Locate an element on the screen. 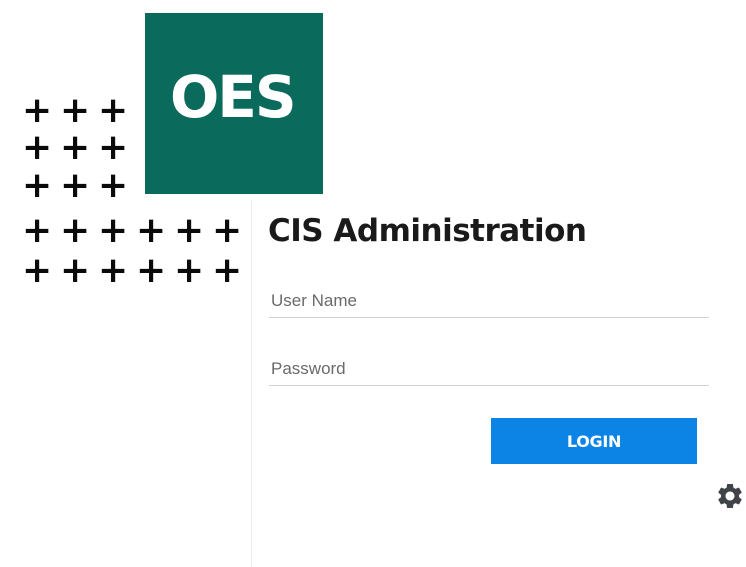 This screenshot has width=746, height=567. vertical-divider is located at coordinates (251, 383).